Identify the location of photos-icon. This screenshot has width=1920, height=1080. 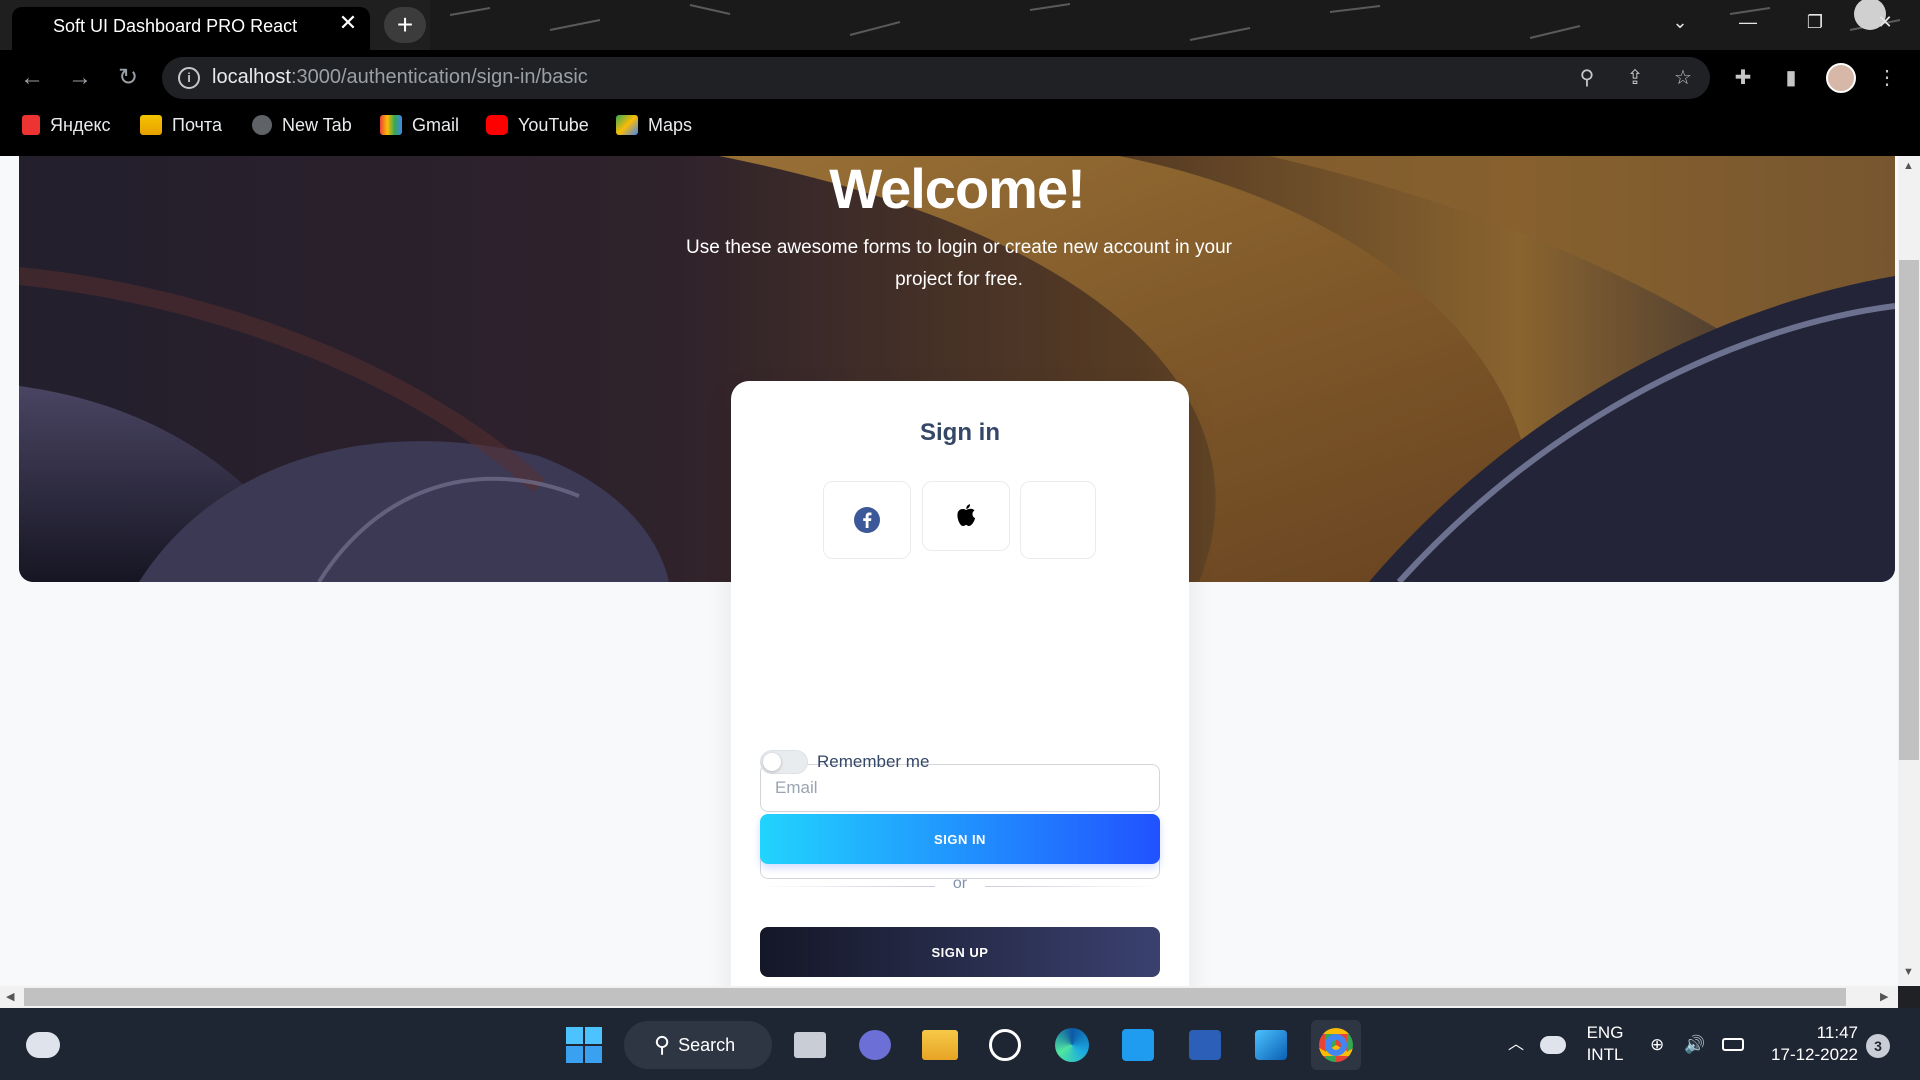
(1271, 1045).